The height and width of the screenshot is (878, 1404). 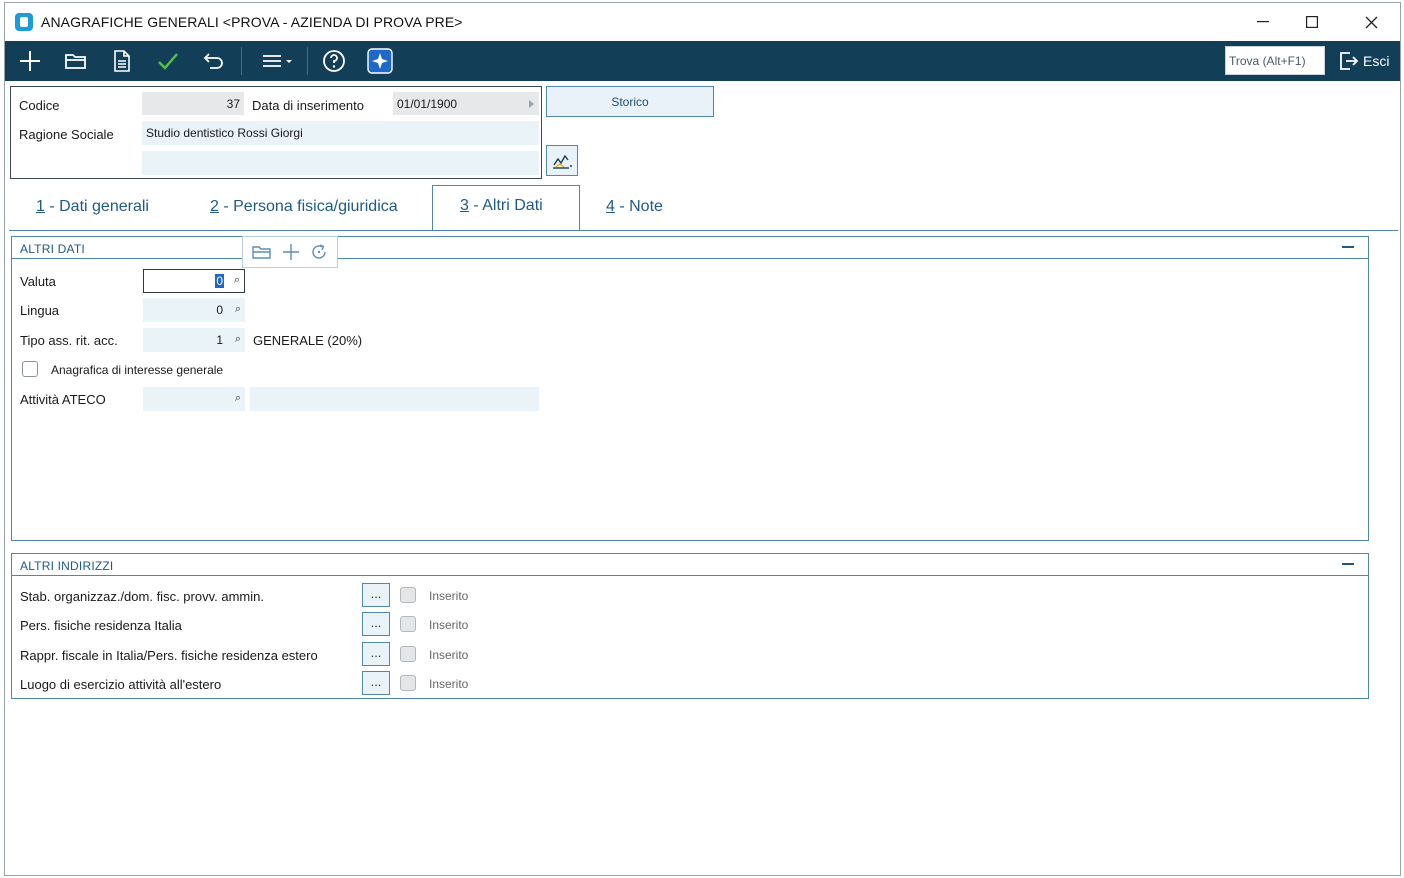 I want to click on tab-label: - Note, so click(x=638, y=206).